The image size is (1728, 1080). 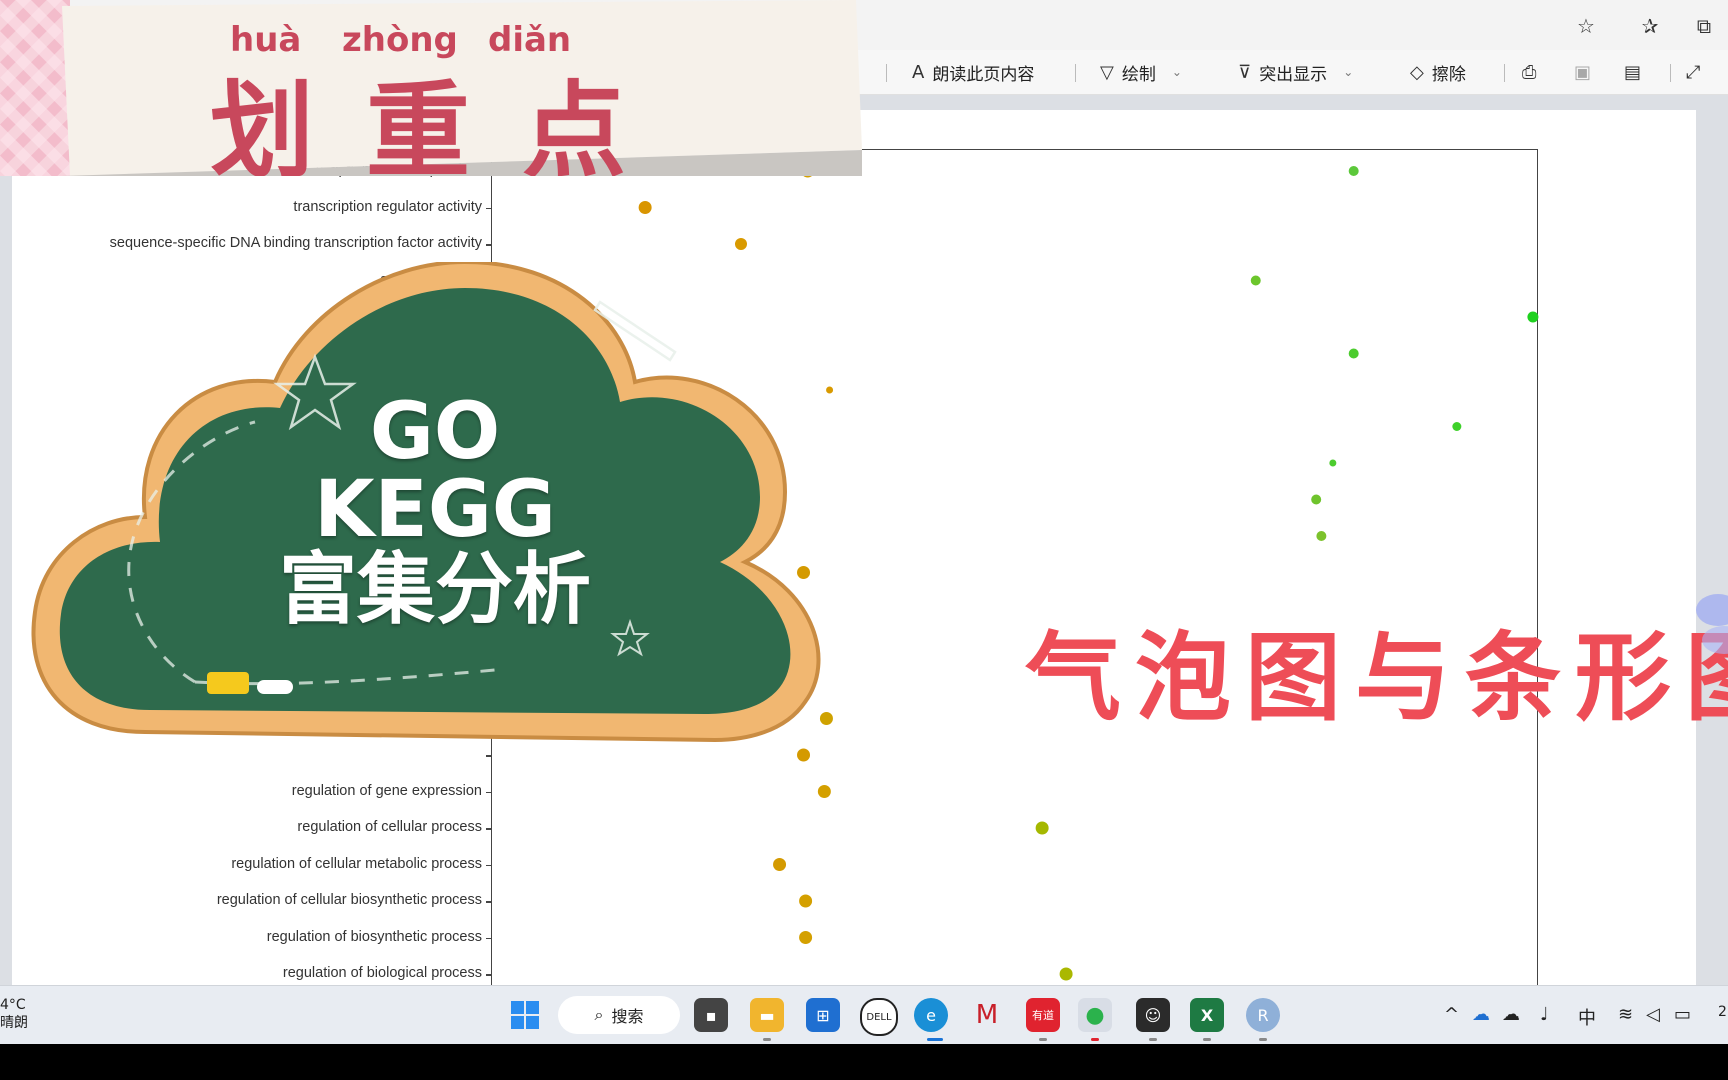 I want to click on emphasis-banner: huà zhòng diǎn 划重点, so click(x=431, y=88).